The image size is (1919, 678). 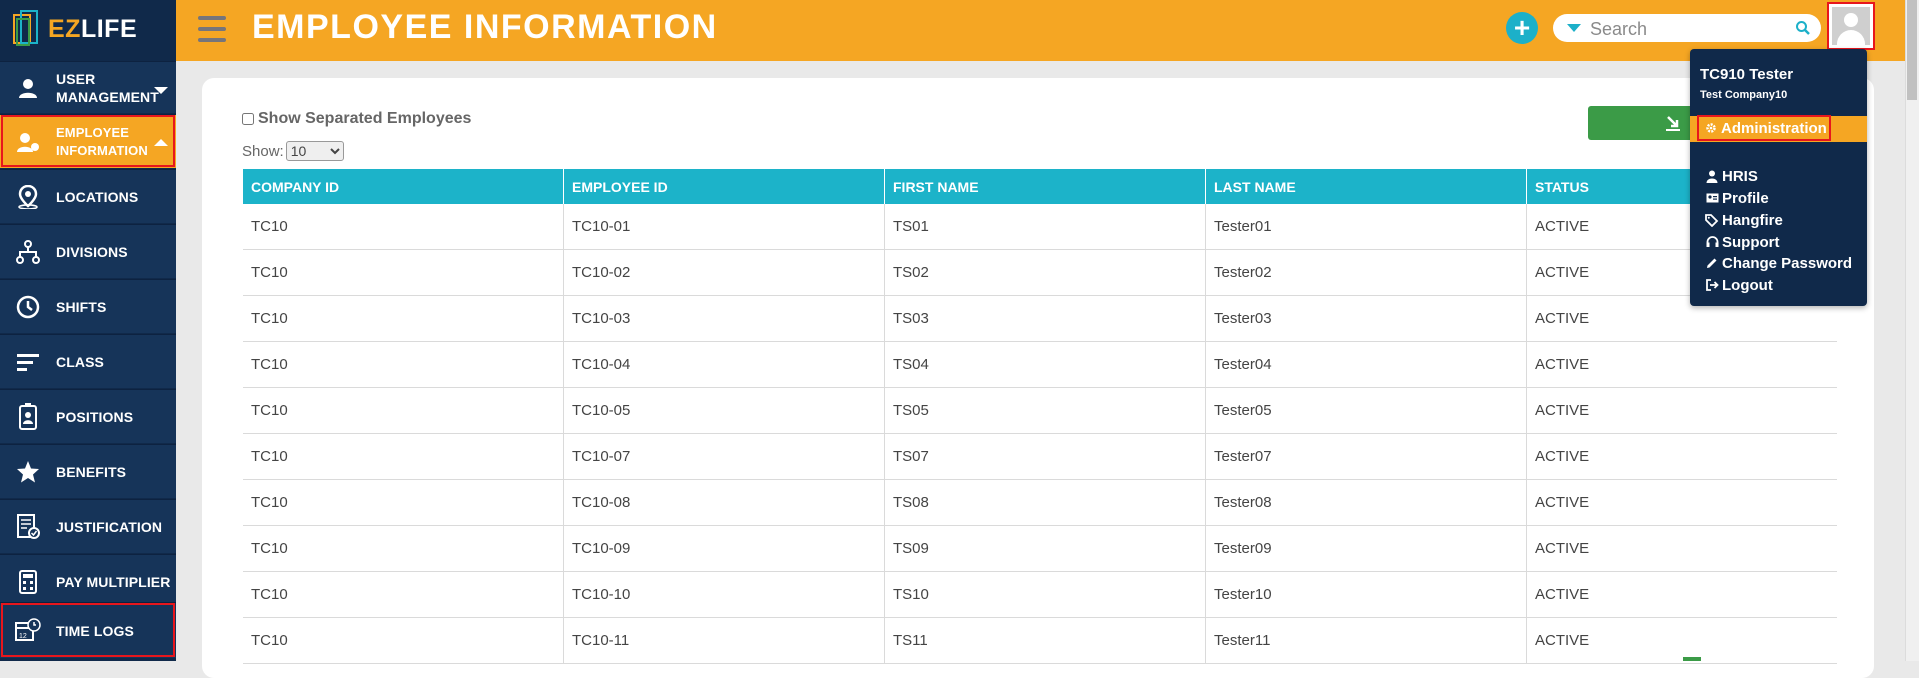 I want to click on cell-first-name: TS10, so click(x=1045, y=594).